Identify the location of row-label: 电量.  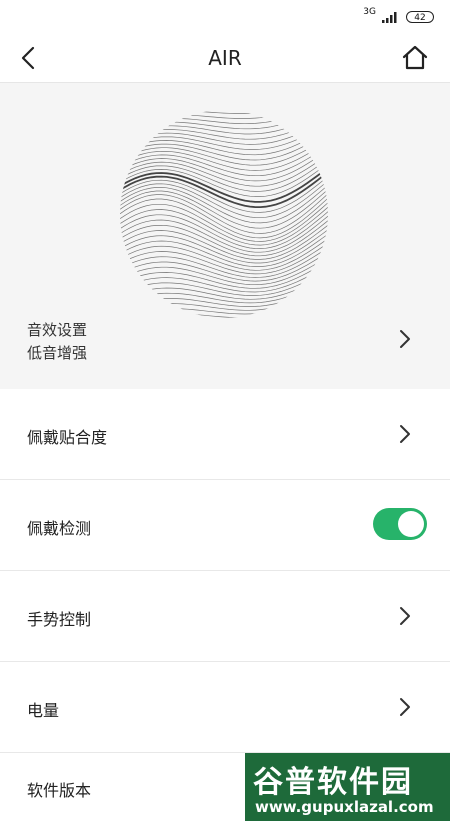
(43, 710).